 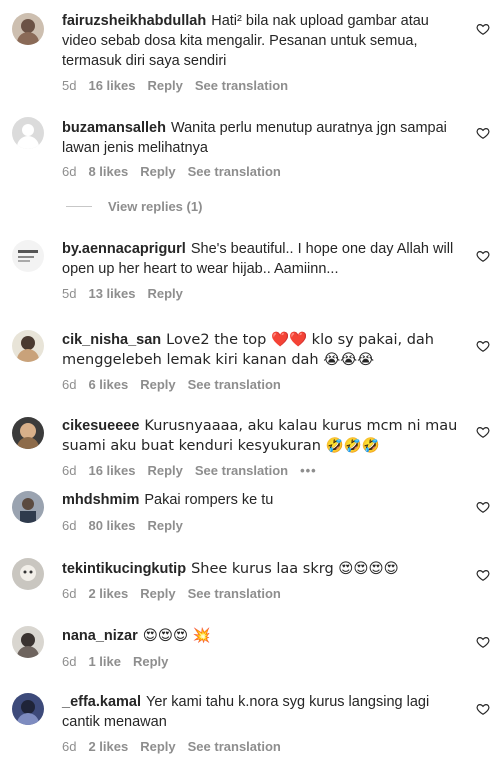 What do you see at coordinates (104, 661) in the screenshot?
I see `likes-count: 1 like` at bounding box center [104, 661].